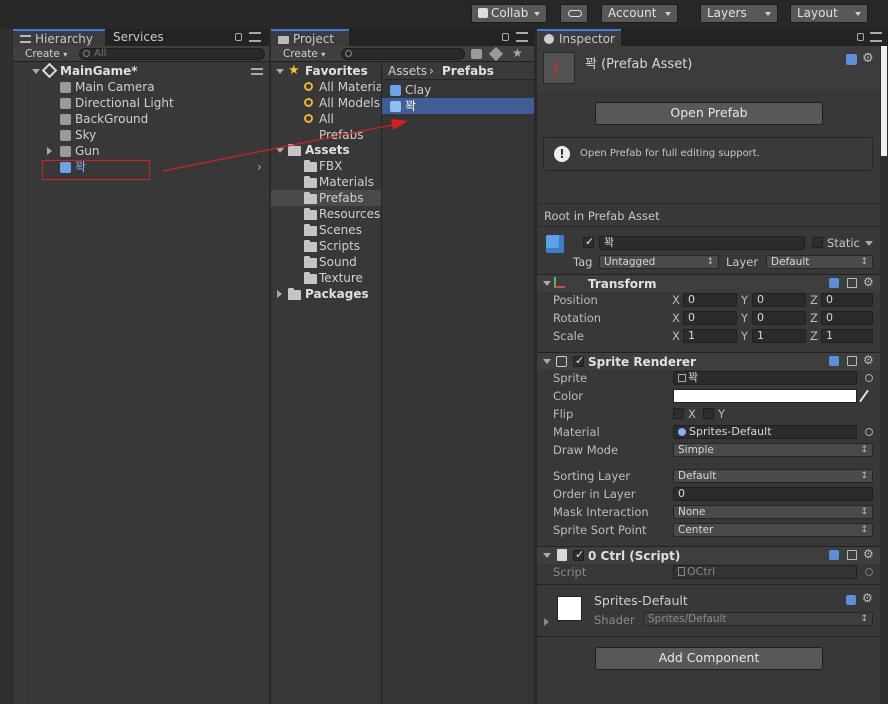 The width and height of the screenshot is (888, 704). I want to click on file-item: Clay, so click(458, 90).